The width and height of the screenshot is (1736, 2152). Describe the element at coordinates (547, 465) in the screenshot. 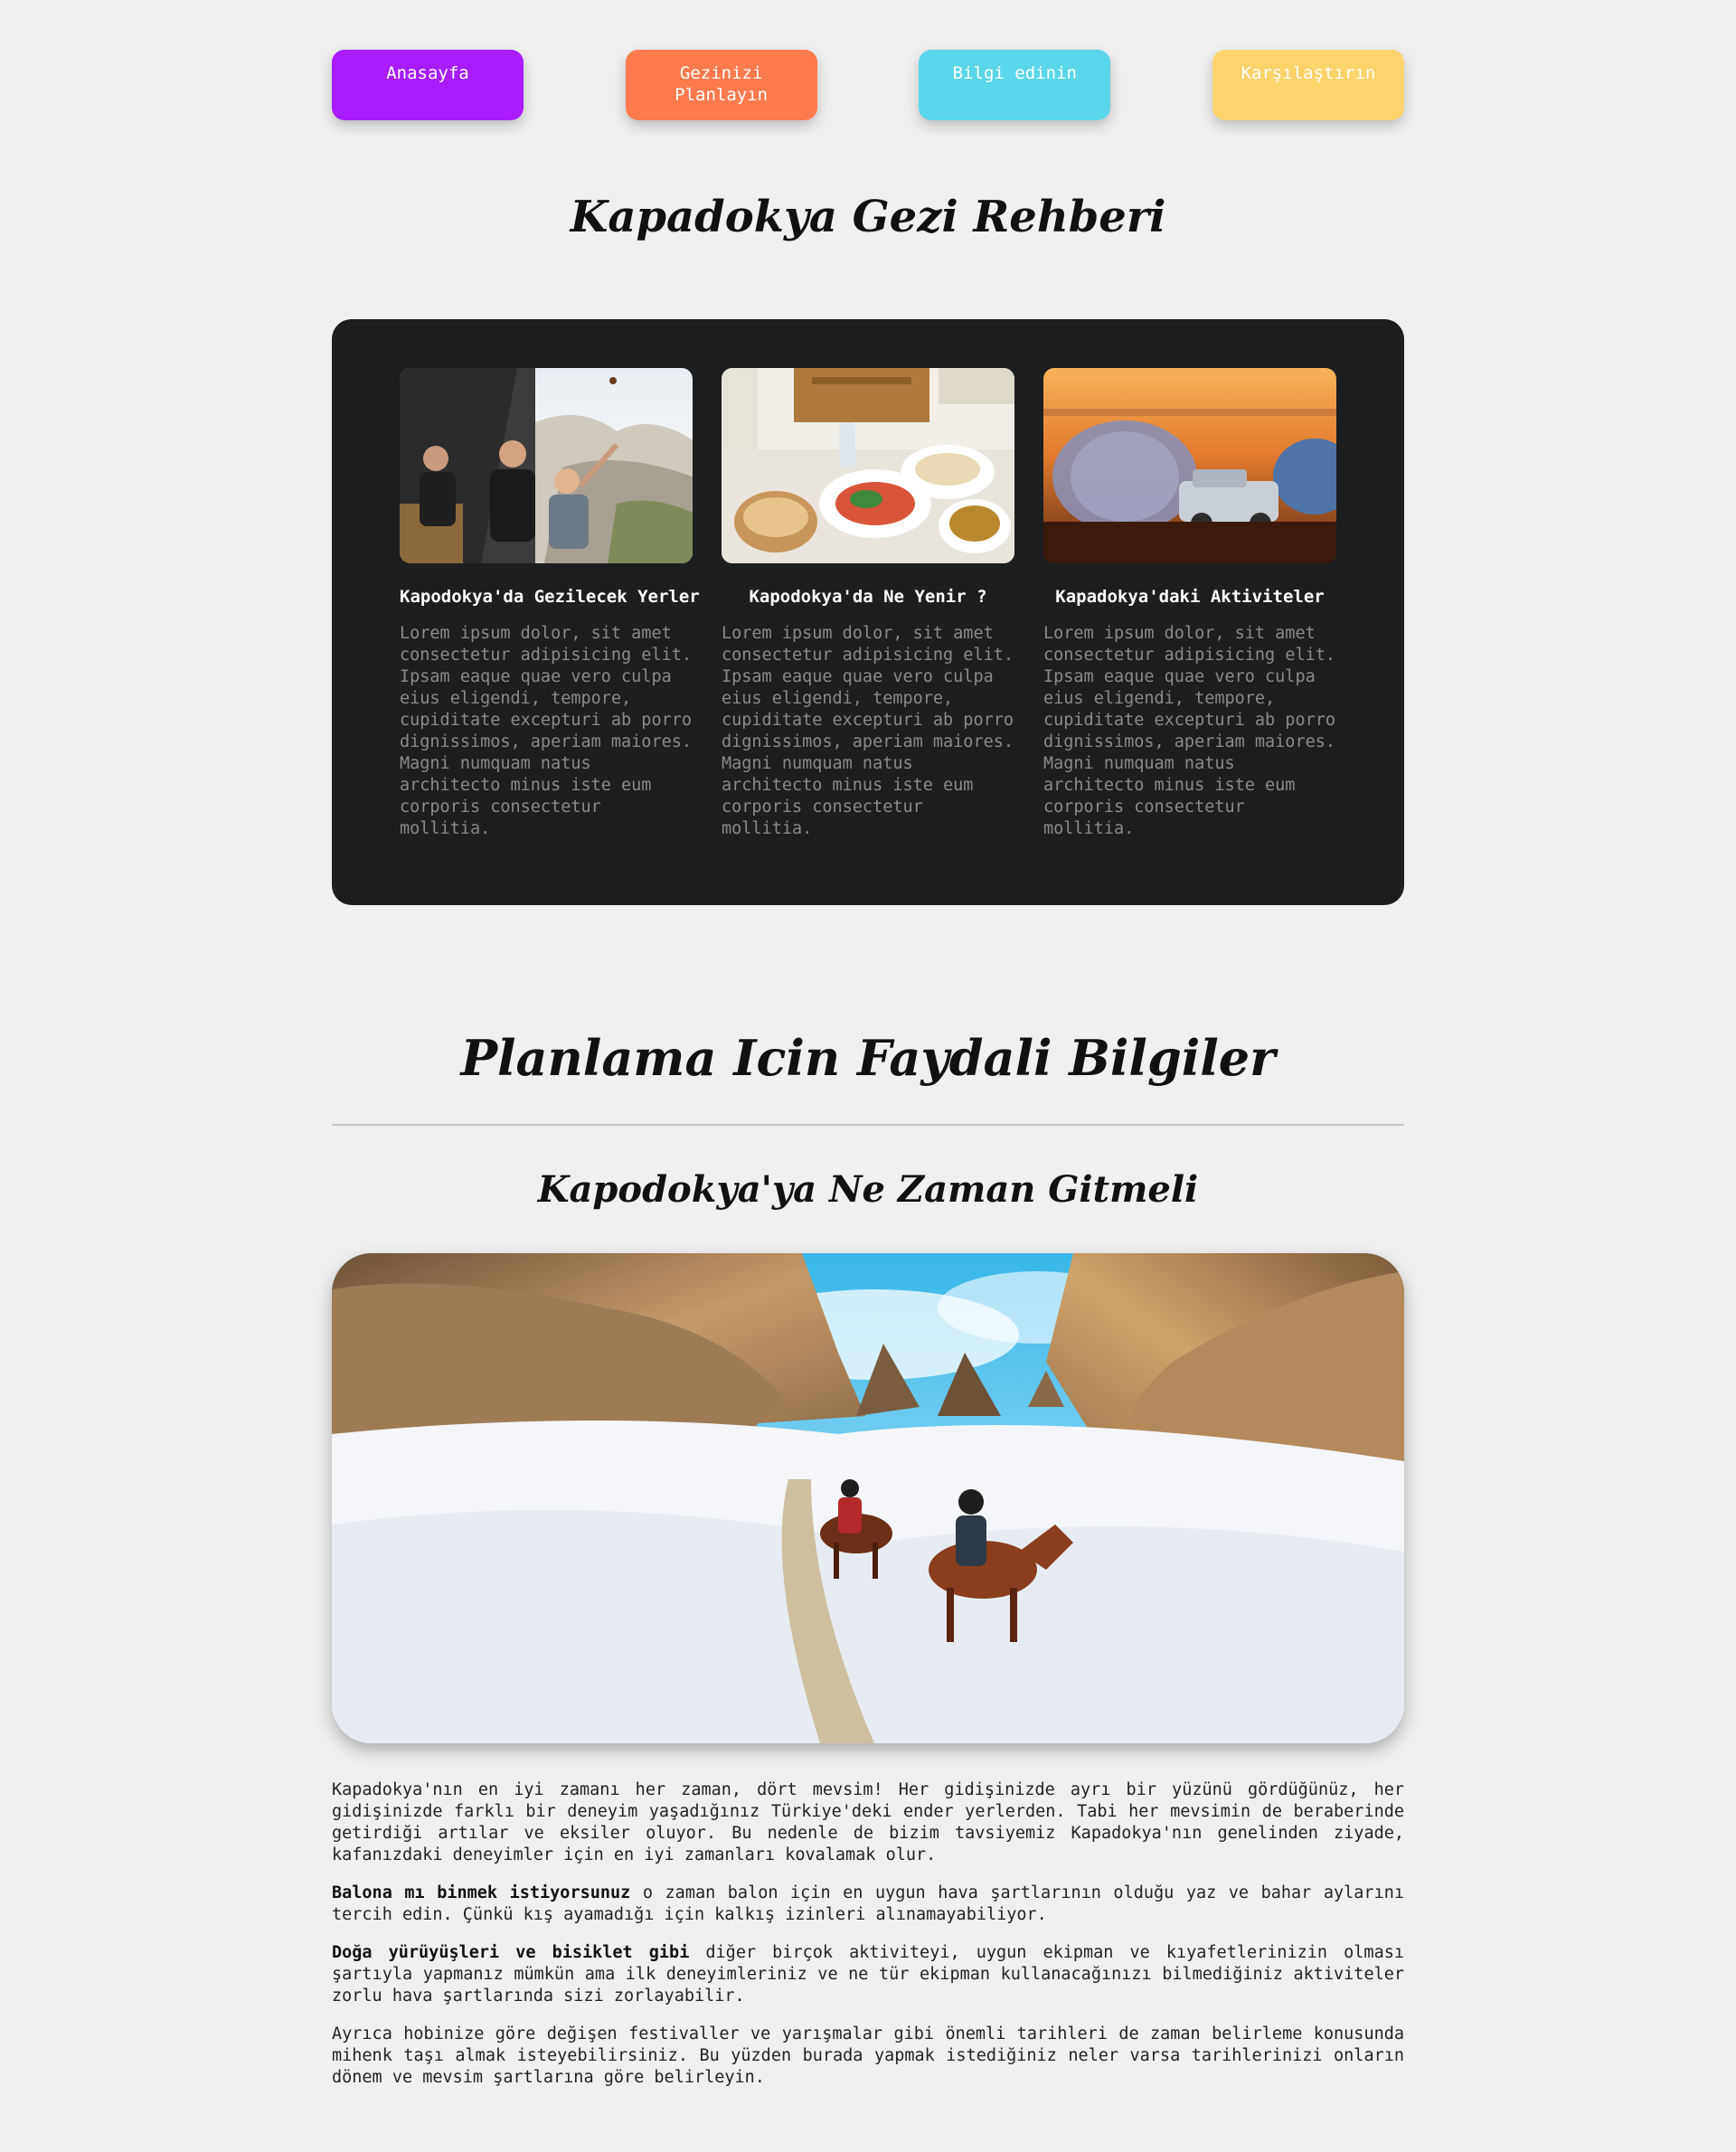

I see `balloon-basket-people-photo` at that location.